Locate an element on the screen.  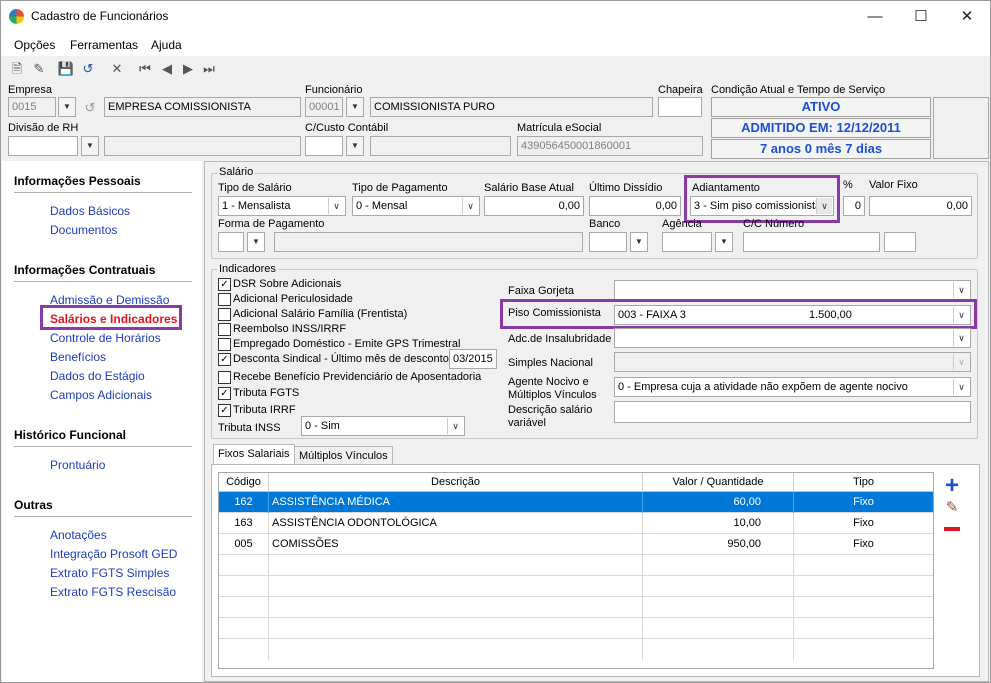
sidebar-item-prontuario: Prontuário is located at coordinates (77, 465).